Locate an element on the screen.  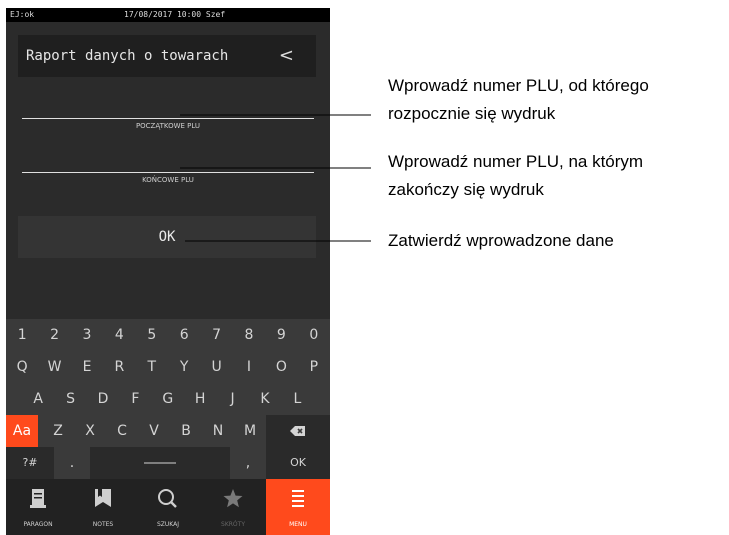
key-j: J is located at coordinates (232, 399).